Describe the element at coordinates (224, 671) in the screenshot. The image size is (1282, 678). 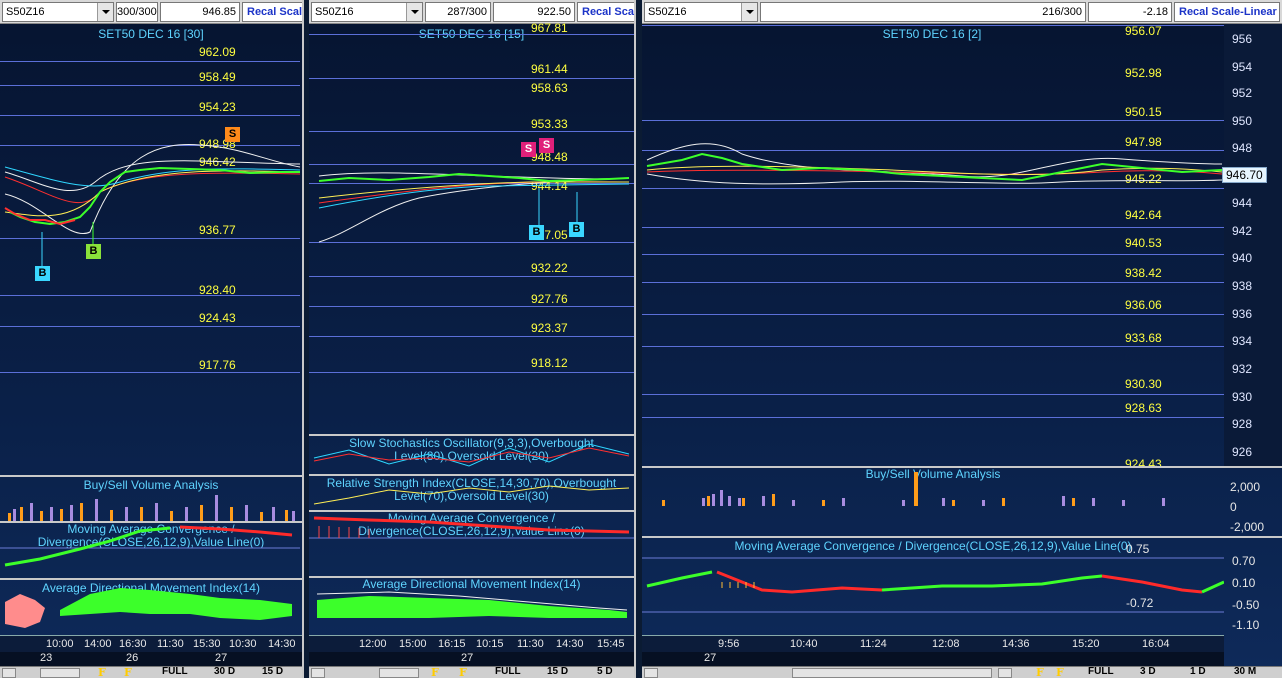
I see `range-30d-button: 30 D` at that location.